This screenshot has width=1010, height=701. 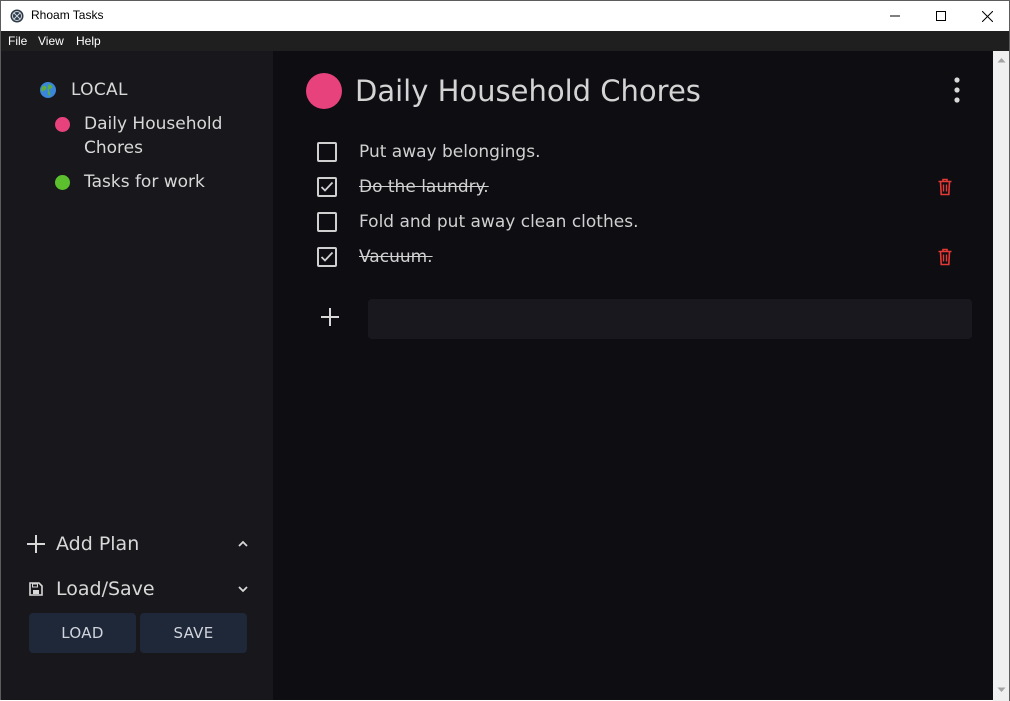 I want to click on chevron-up-icon, so click(x=243, y=543).